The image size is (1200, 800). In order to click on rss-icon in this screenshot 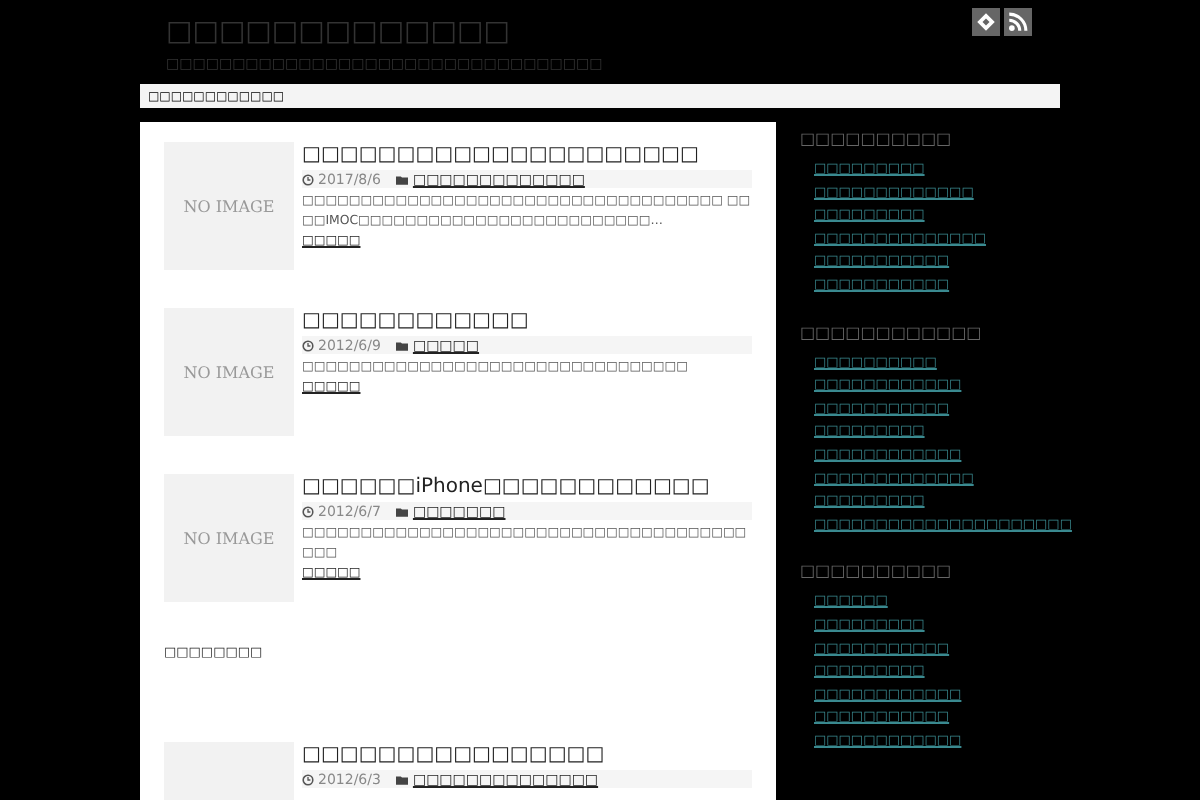, I will do `click(1018, 22)`.